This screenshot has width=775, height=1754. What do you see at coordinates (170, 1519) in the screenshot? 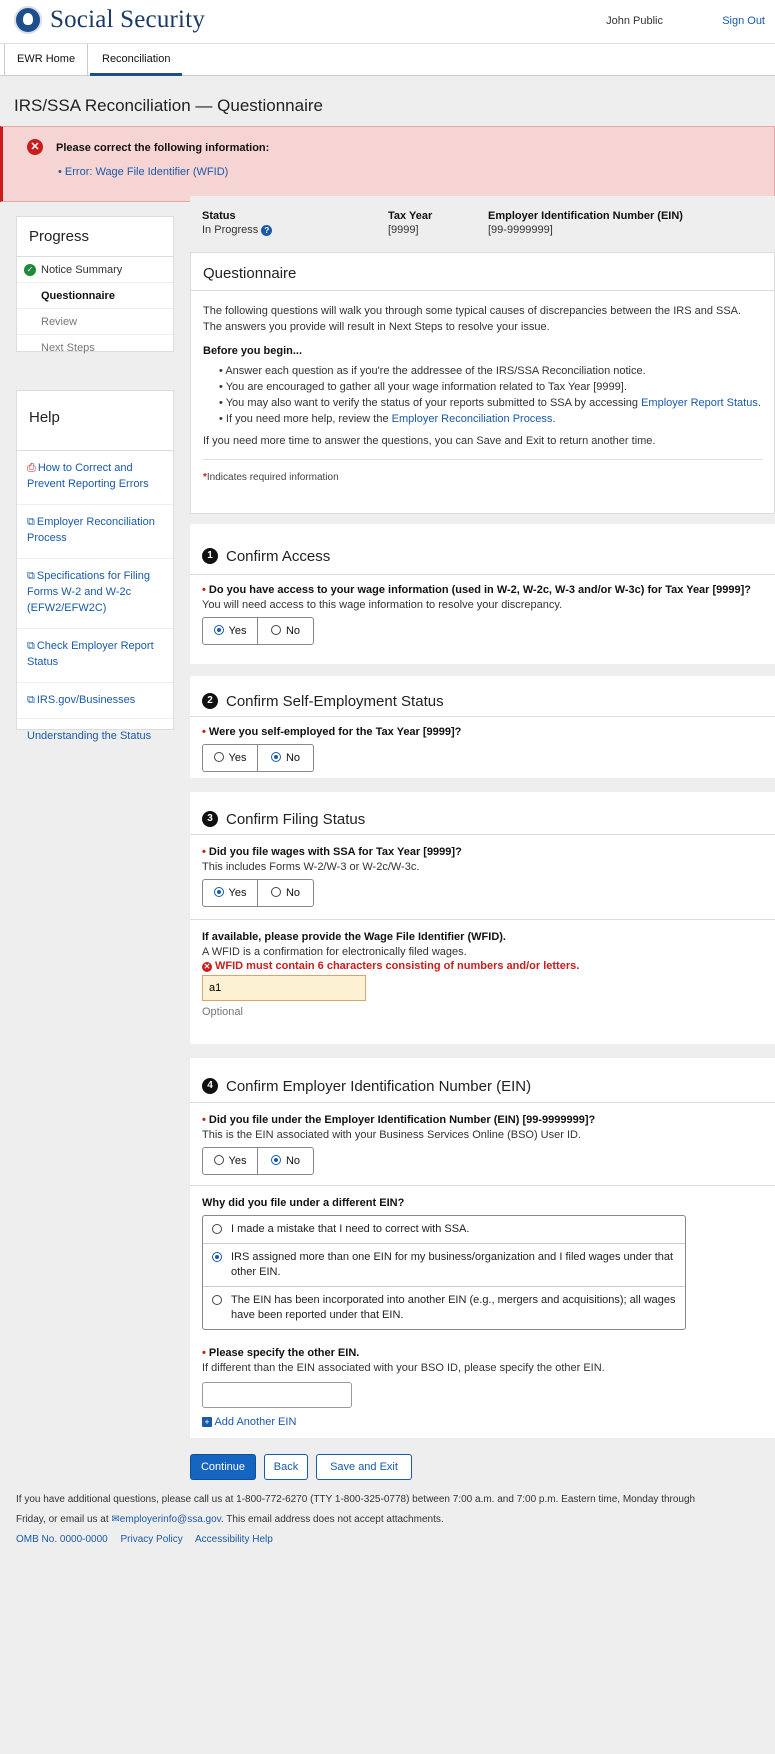
I see `email-link: employerinfo@ssa.gov` at bounding box center [170, 1519].